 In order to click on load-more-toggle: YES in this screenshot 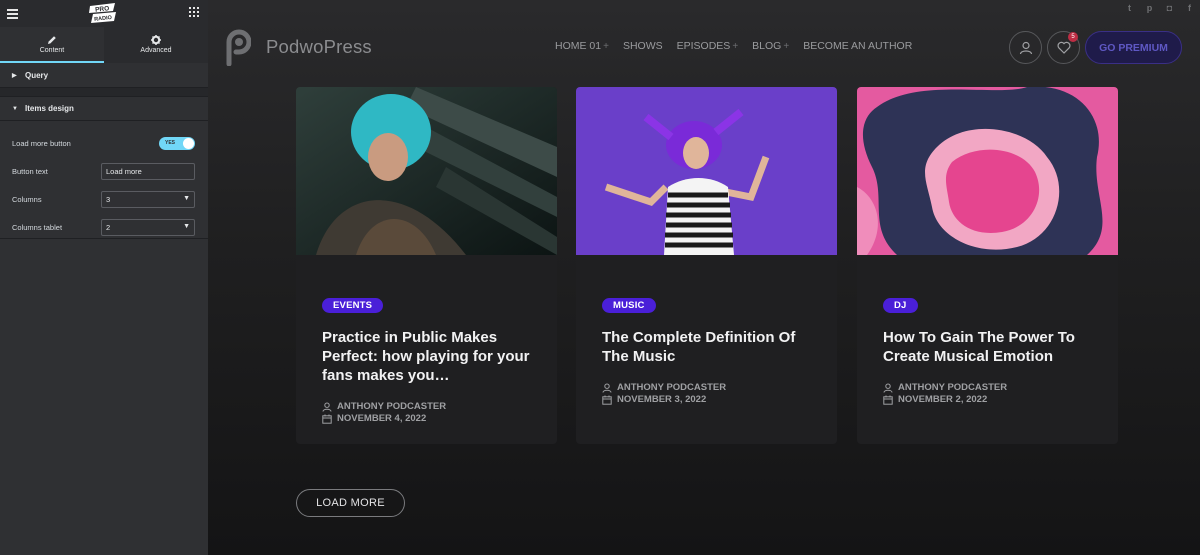, I will do `click(177, 143)`.